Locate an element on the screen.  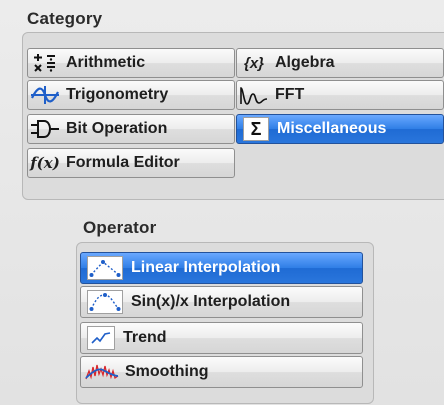
category-miscellaneous-button: Σ Miscellaneous is located at coordinates (340, 129).